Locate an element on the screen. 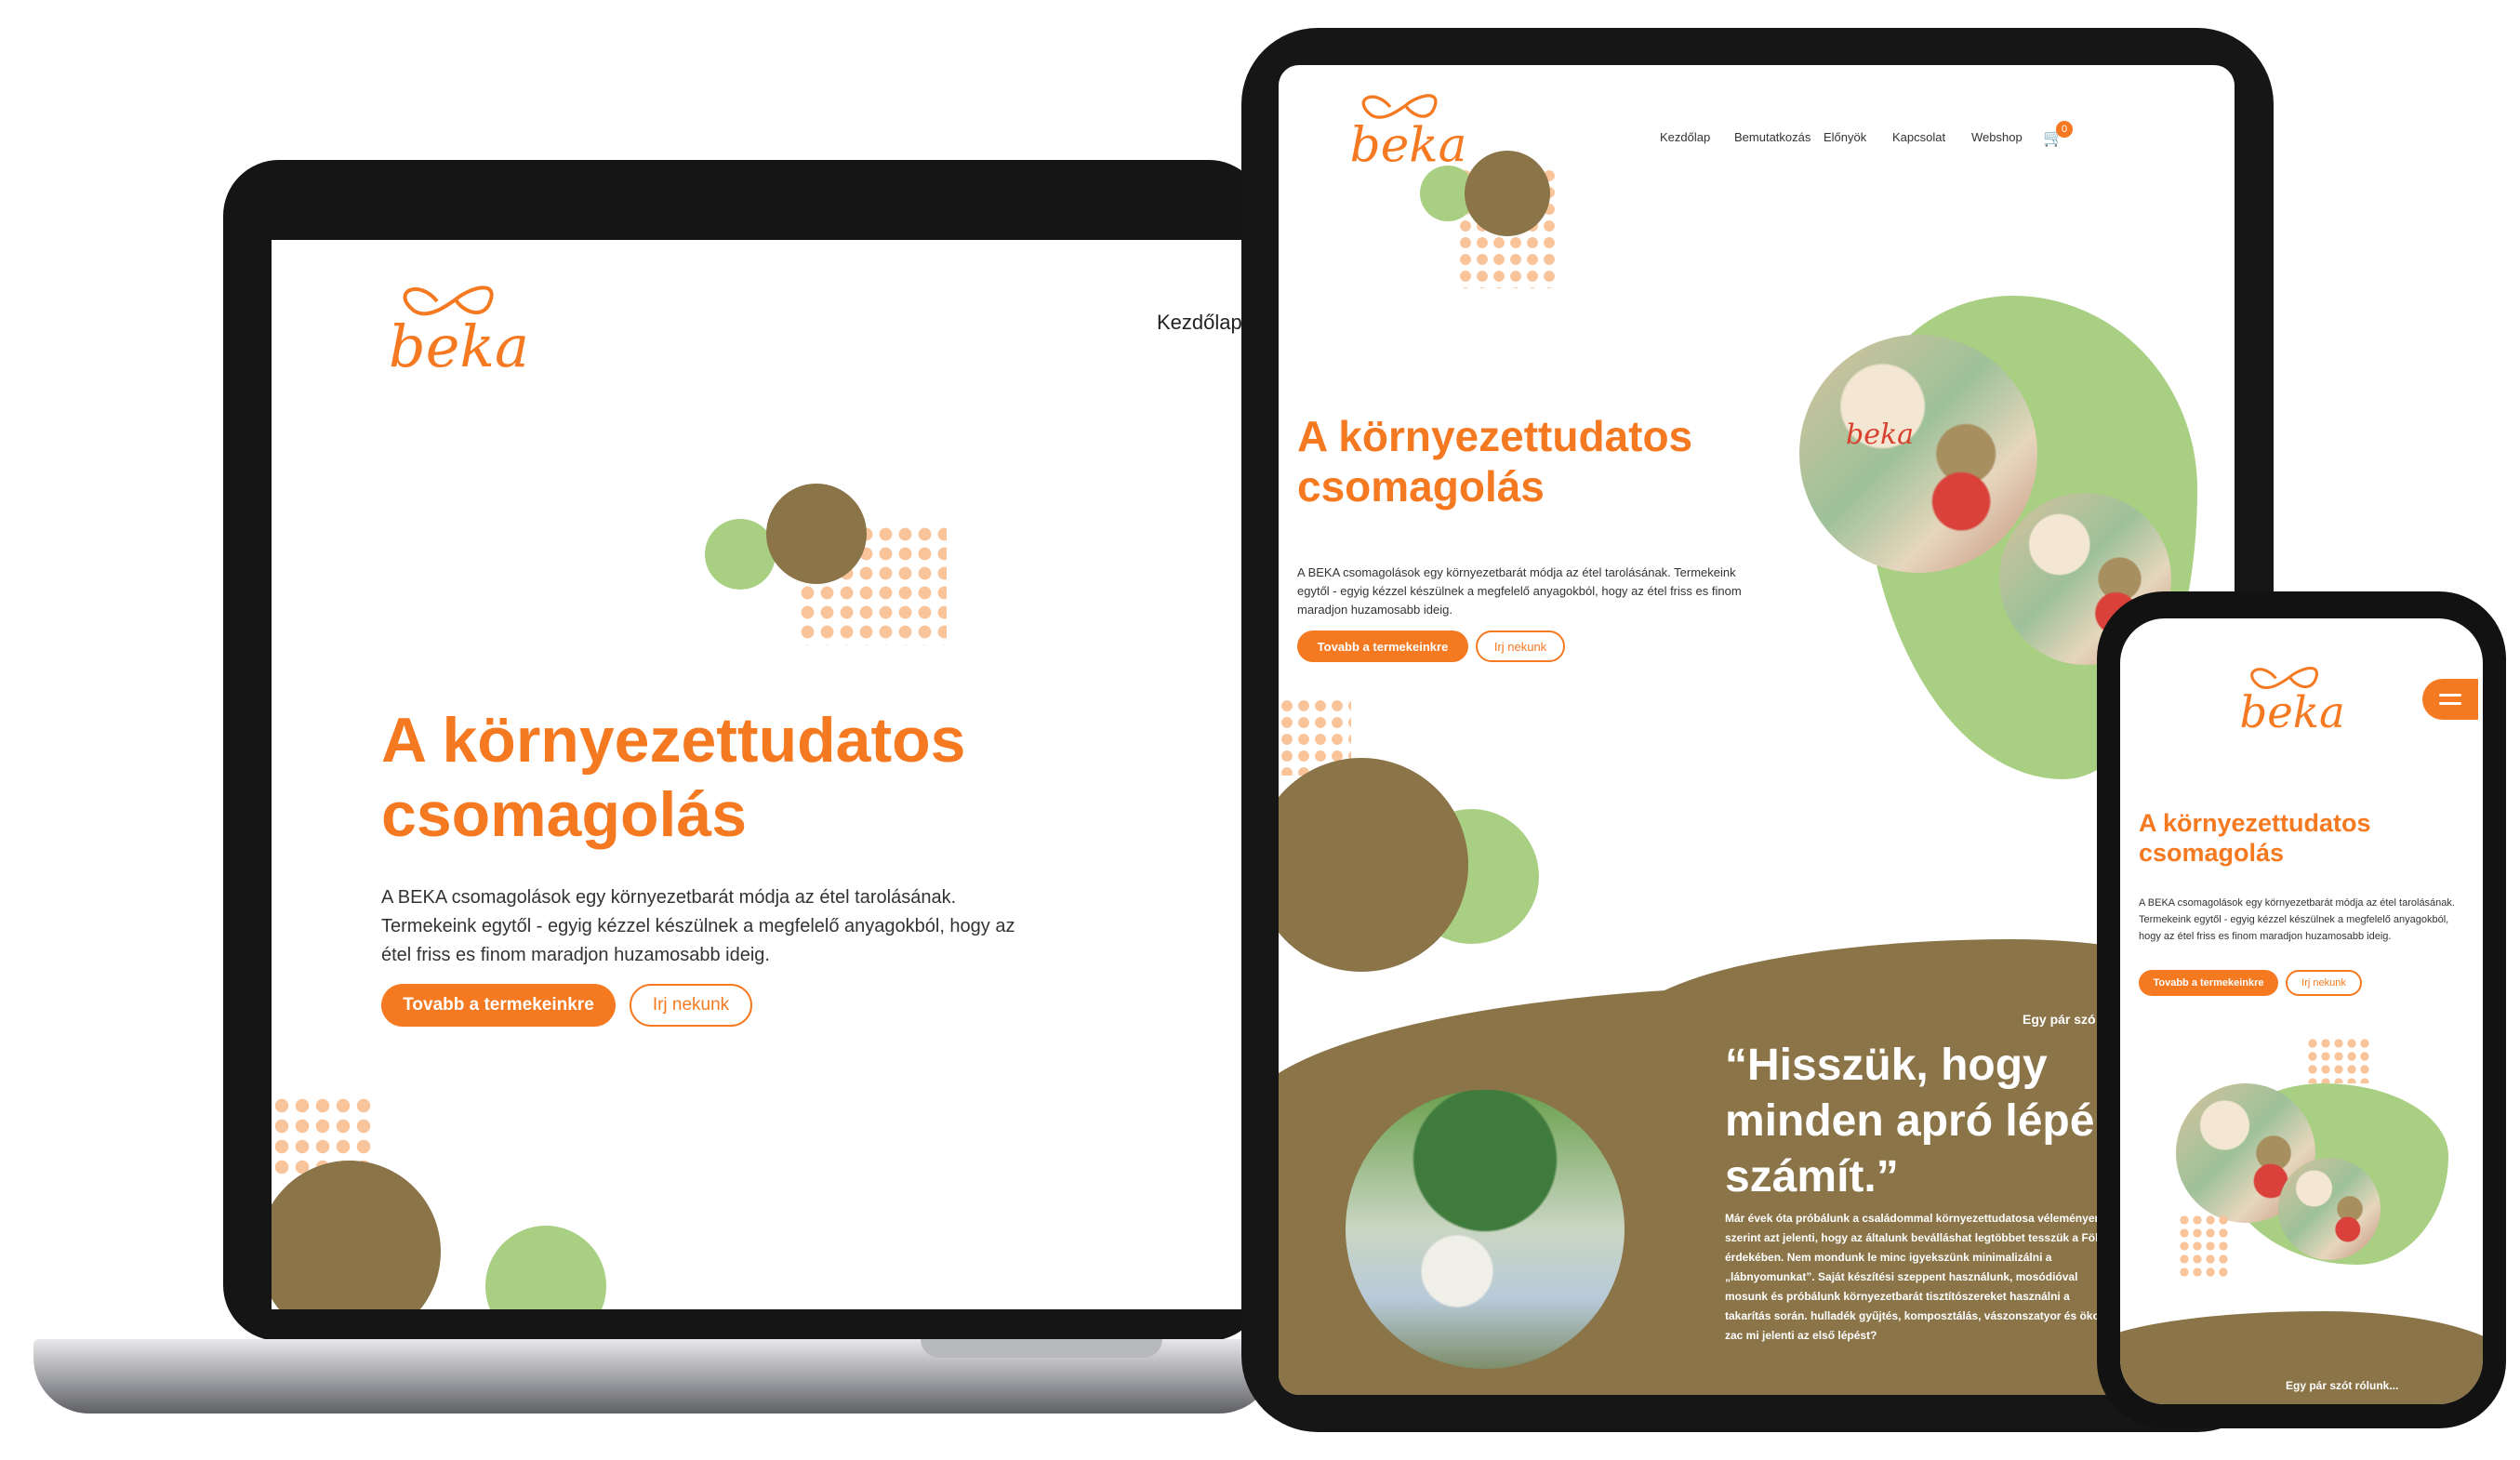  laptop-notch is located at coordinates (1041, 1349).